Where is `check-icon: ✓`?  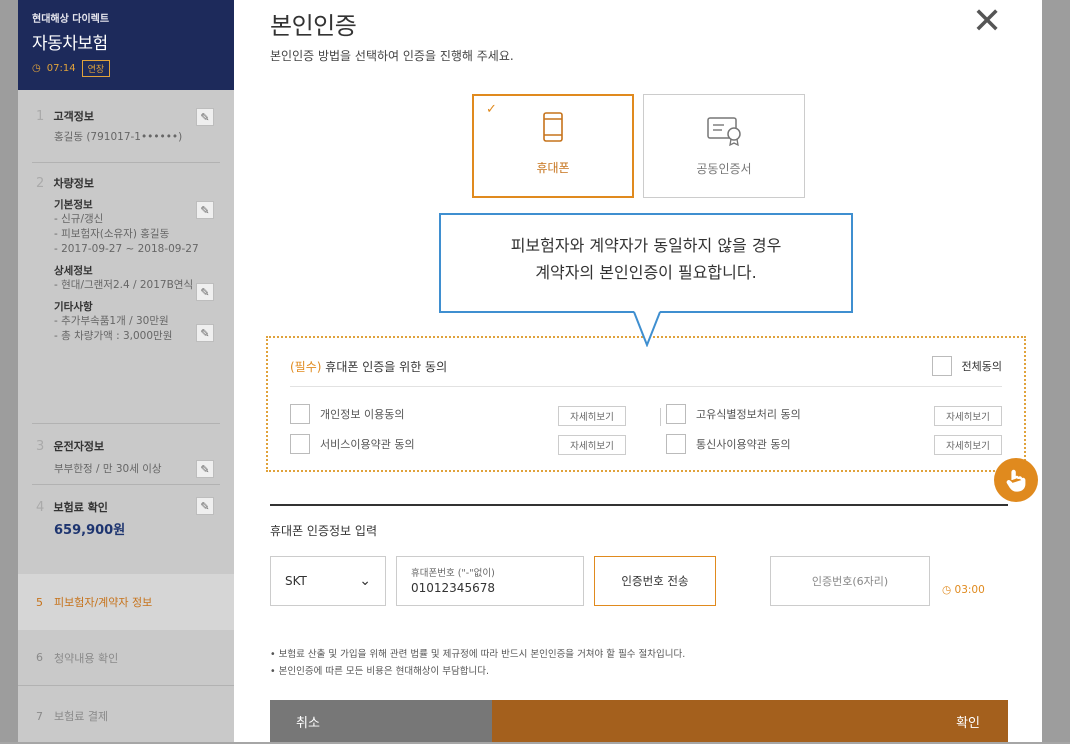 check-icon: ✓ is located at coordinates (491, 109).